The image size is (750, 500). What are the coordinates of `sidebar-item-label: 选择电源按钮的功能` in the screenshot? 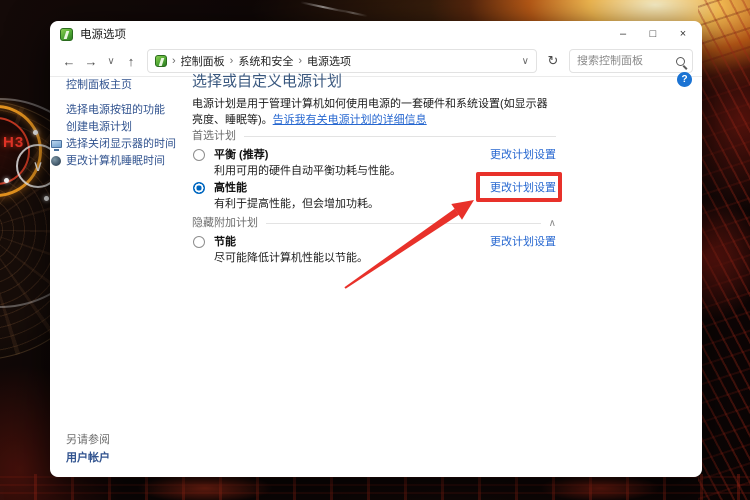 It's located at (115, 110).